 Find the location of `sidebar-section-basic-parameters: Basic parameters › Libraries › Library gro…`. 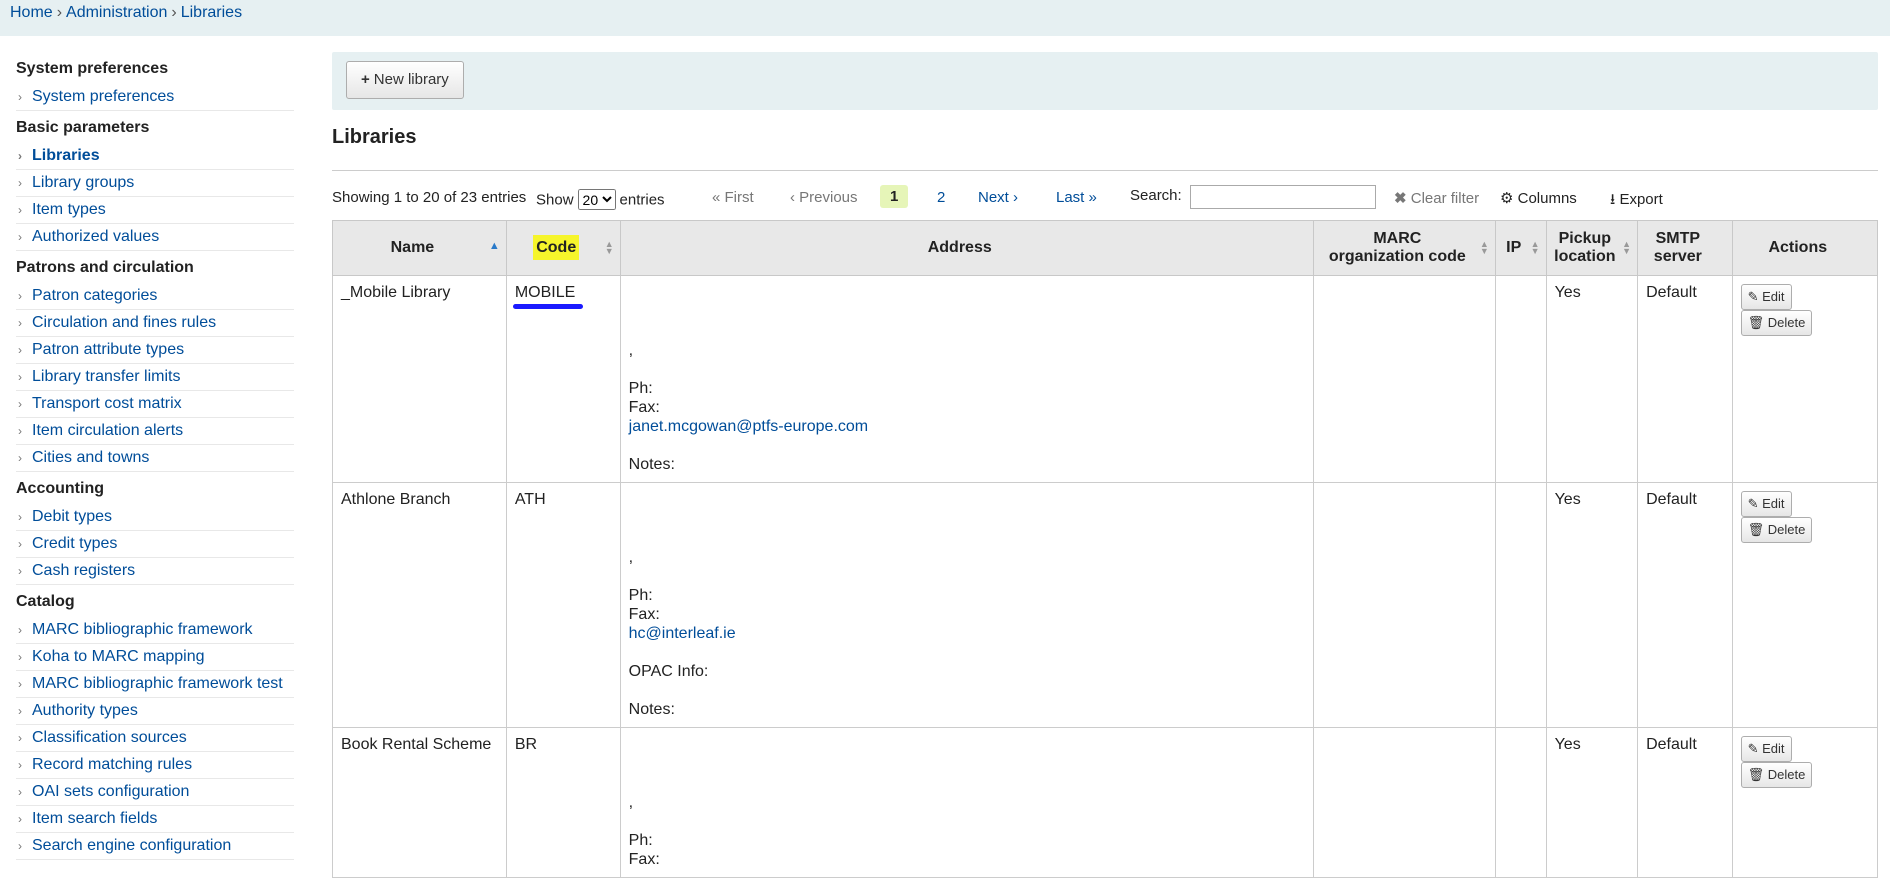

sidebar-section-basic-parameters: Basic parameters › Libraries › Library gro… is located at coordinates (155, 184).